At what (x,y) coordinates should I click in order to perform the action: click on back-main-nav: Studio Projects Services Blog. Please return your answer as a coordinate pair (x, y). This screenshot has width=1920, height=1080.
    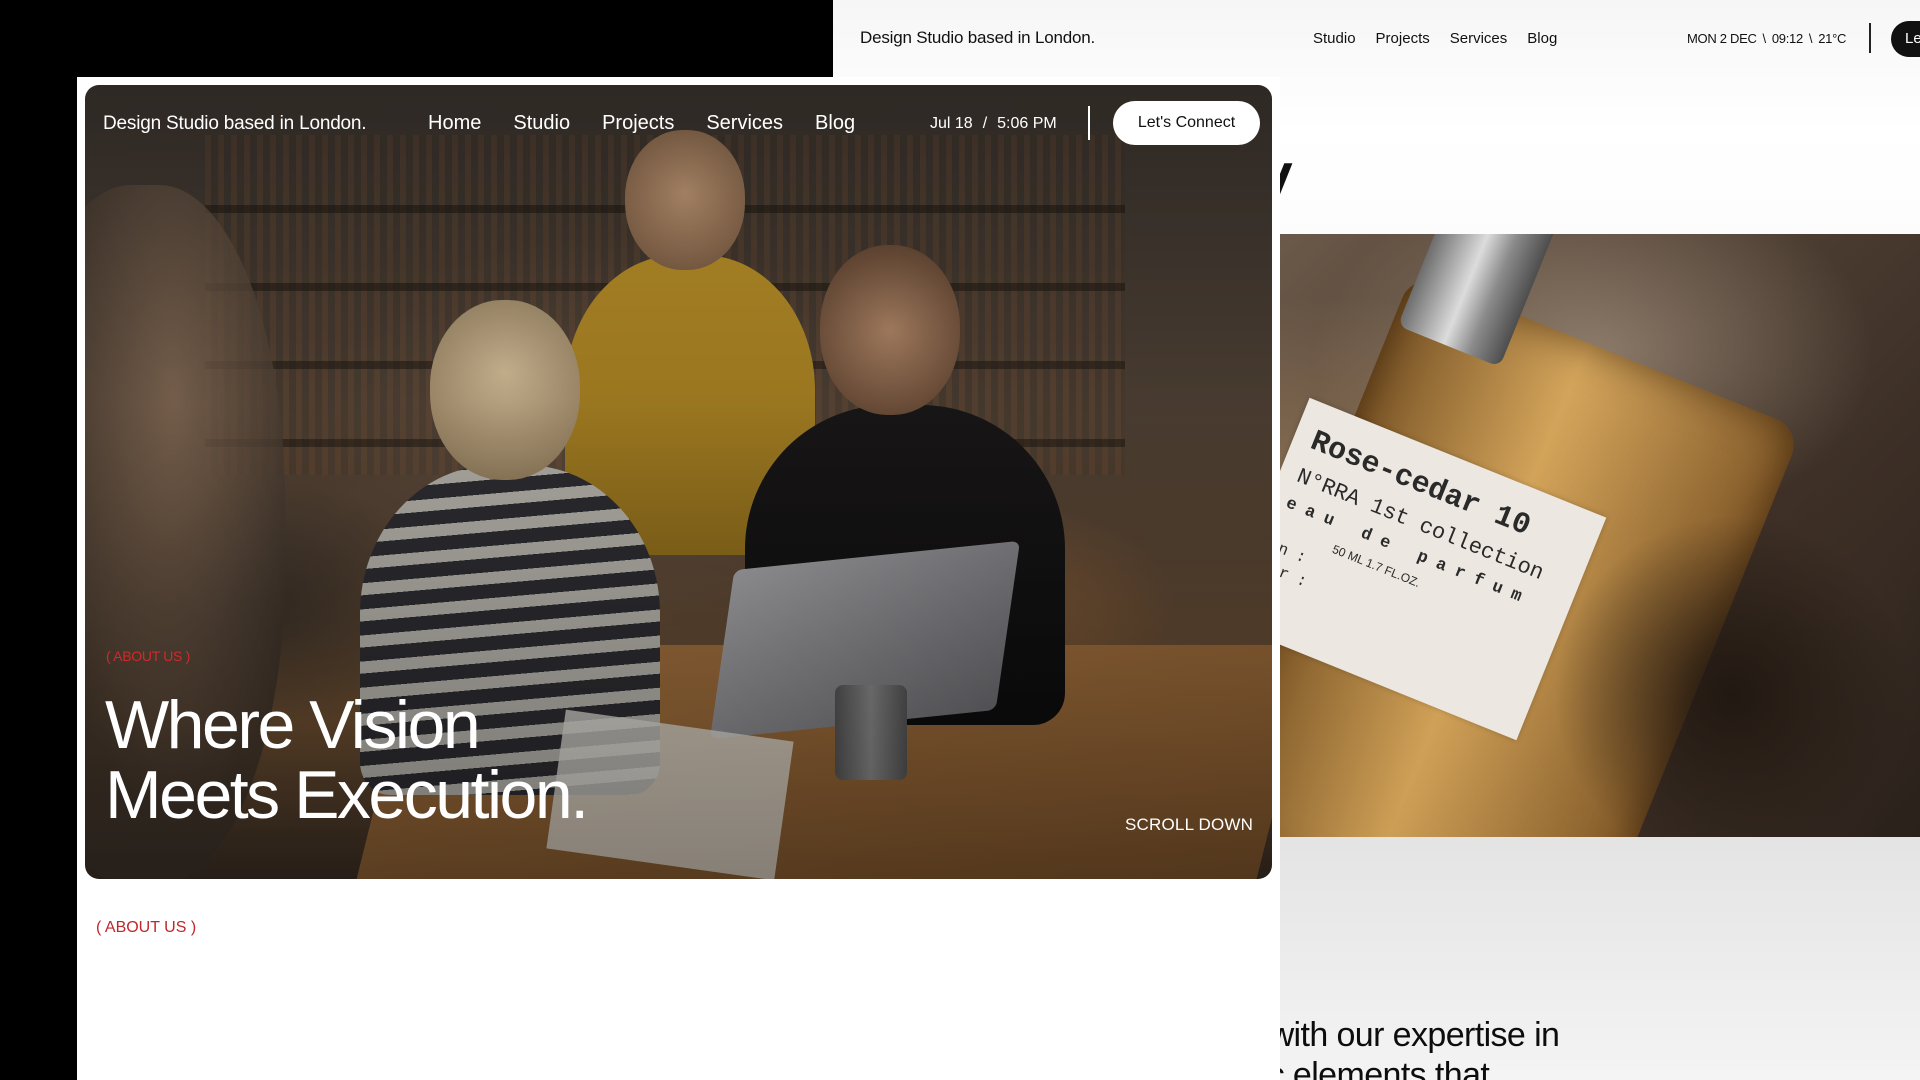
    Looking at the image, I should click on (1435, 38).